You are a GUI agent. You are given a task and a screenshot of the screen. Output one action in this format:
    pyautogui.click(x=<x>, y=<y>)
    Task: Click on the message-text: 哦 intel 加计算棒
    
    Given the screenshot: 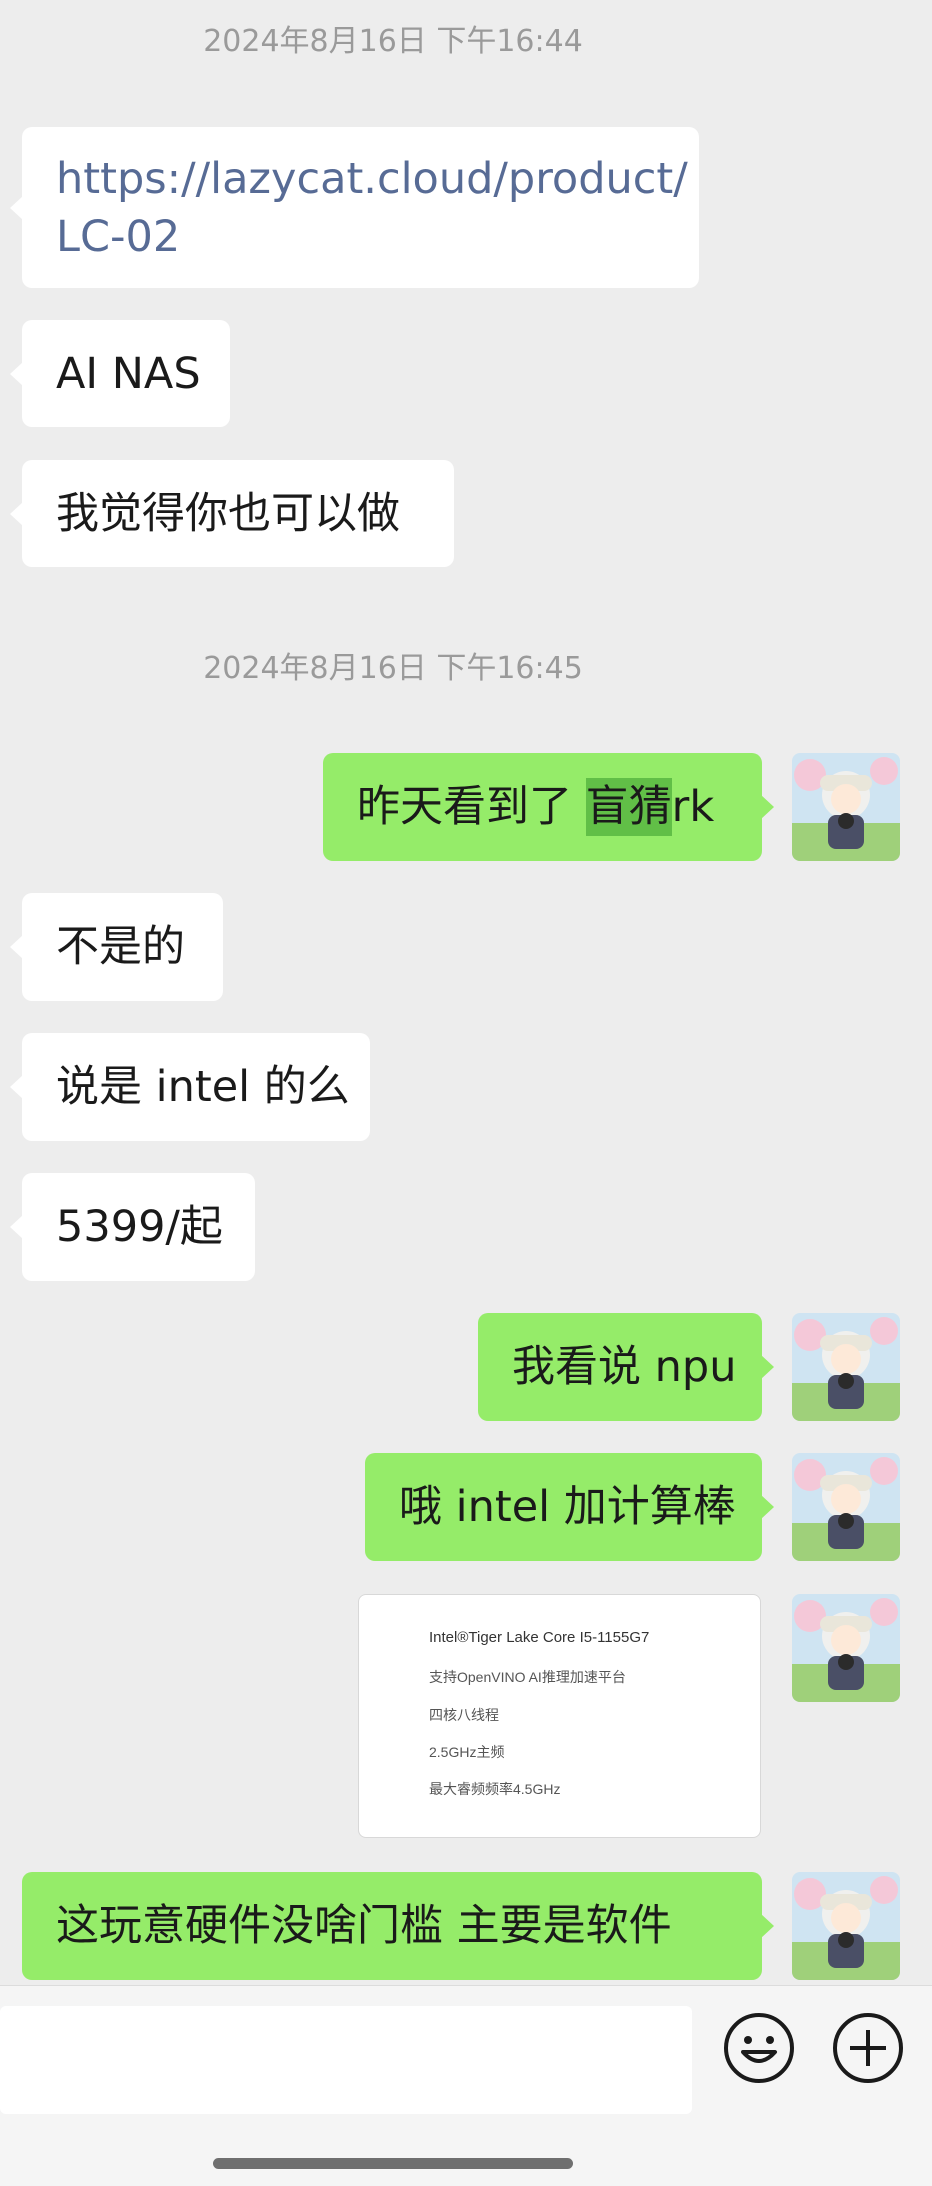 What is the action you would take?
    pyautogui.click(x=567, y=1507)
    